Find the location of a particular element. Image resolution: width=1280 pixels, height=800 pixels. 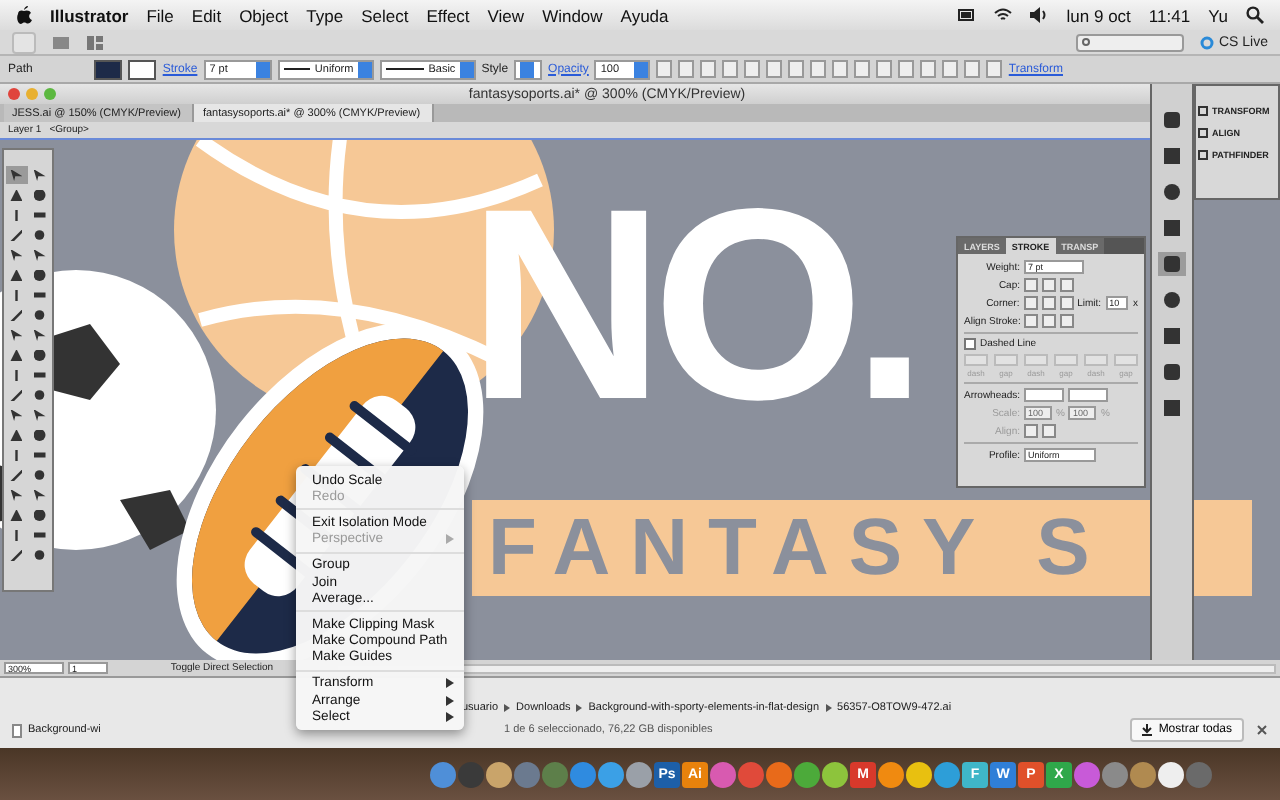

app-menu: Illustrator is located at coordinates (89, 15).